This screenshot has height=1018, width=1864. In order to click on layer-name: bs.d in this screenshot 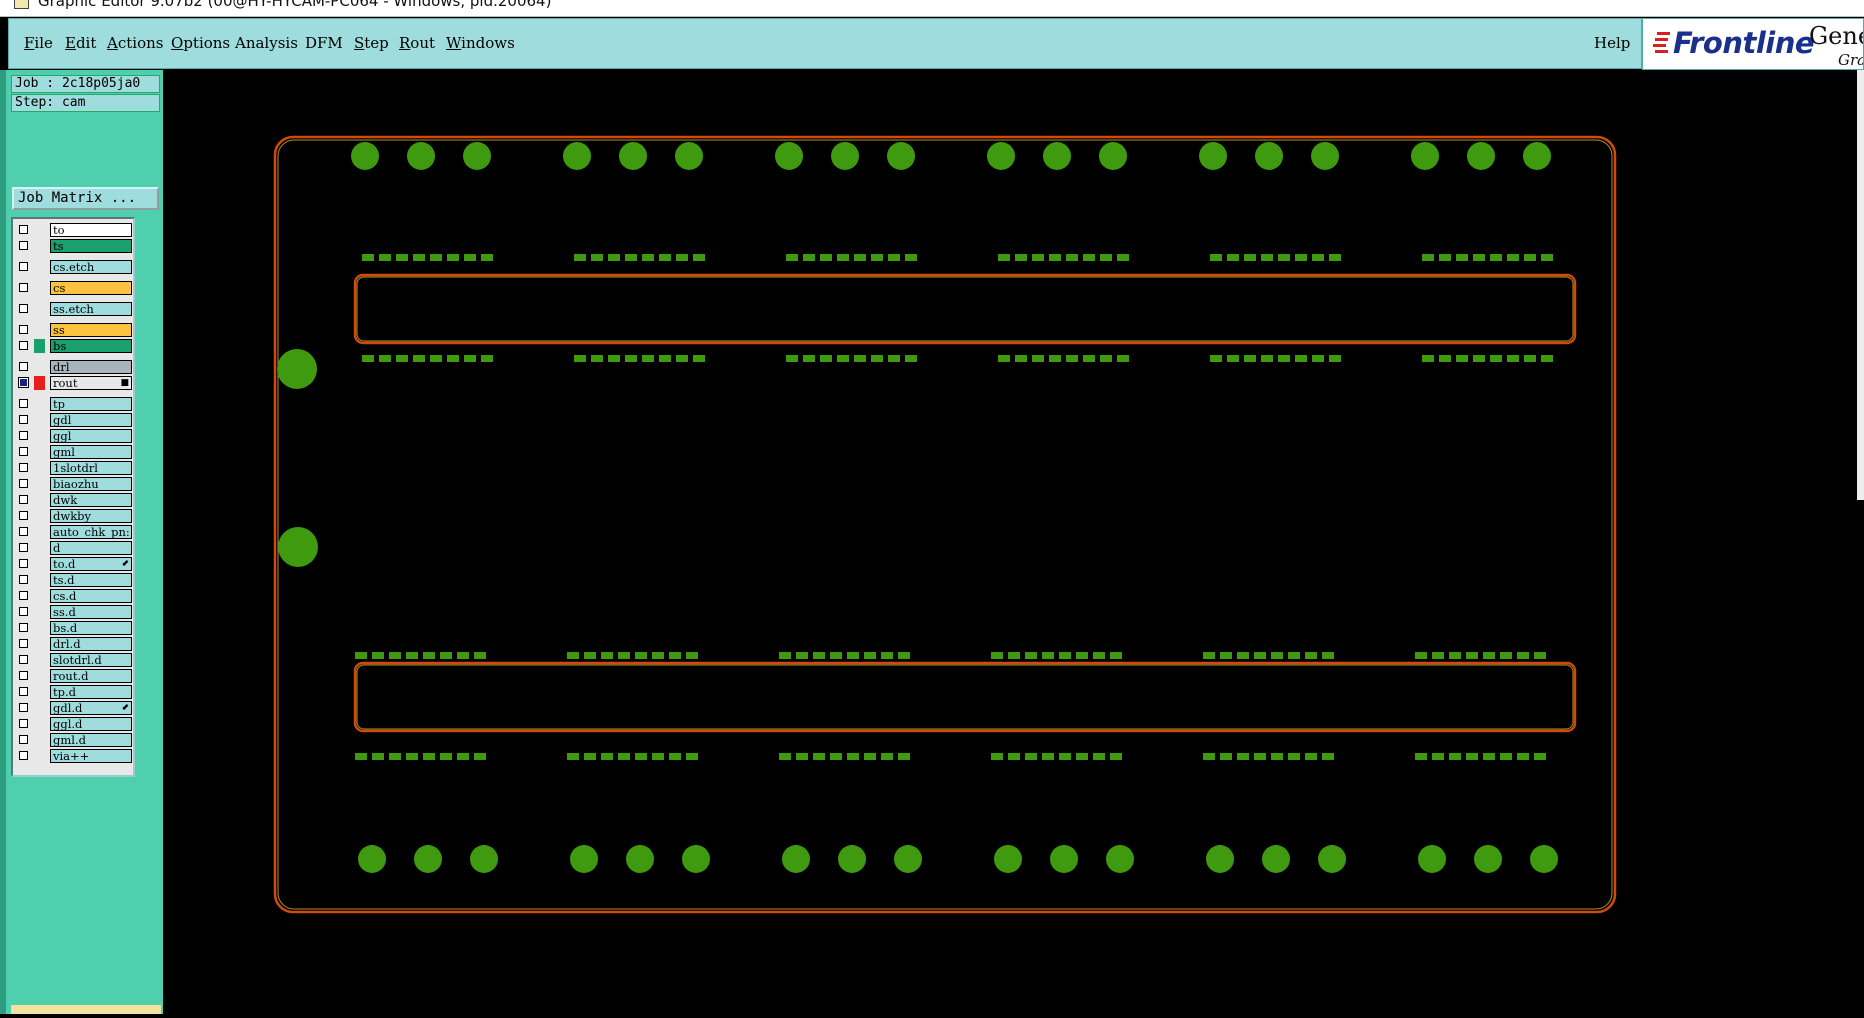, I will do `click(91, 628)`.